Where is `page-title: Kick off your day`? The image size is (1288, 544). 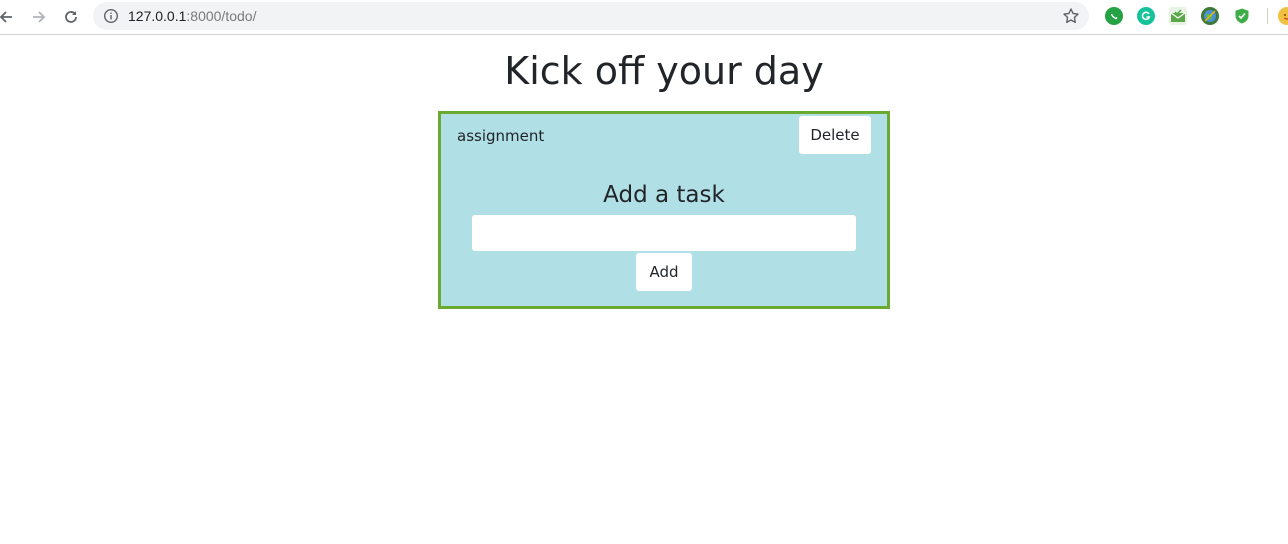 page-title: Kick off your day is located at coordinates (664, 71).